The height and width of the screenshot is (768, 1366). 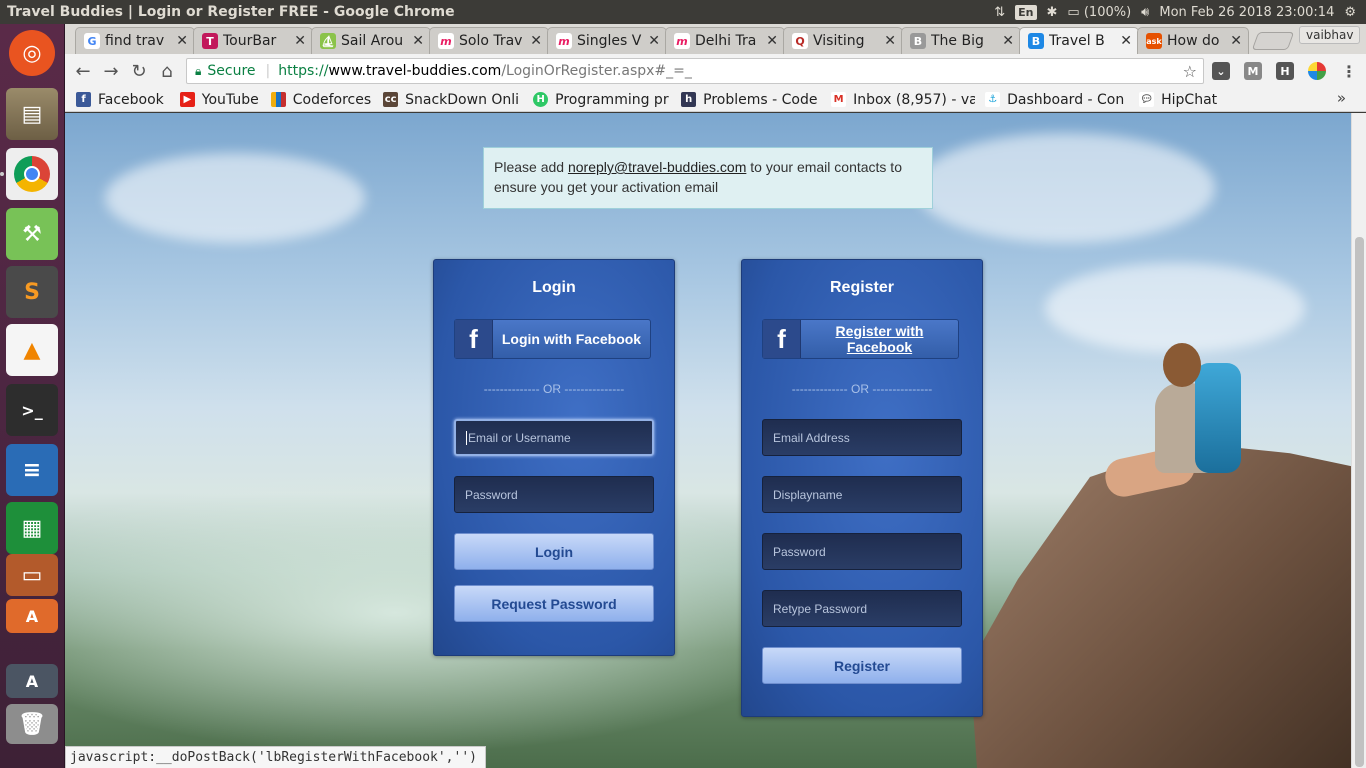 I want to click on notice-email-link: noreply@travel-buddies.com, so click(x=657, y=167).